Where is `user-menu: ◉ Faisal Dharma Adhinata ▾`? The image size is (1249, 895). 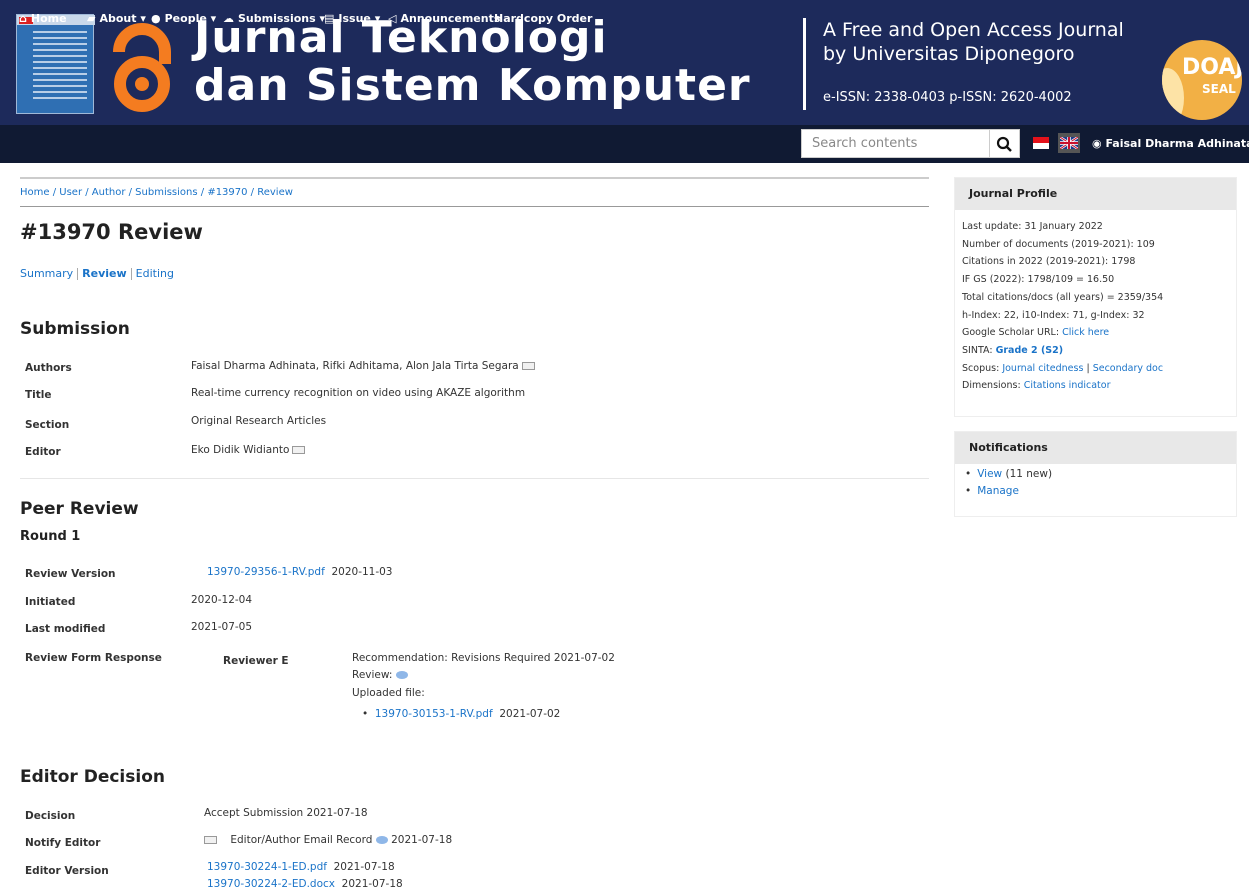 user-menu: ◉ Faisal Dharma Adhinata ▾ is located at coordinates (1170, 143).